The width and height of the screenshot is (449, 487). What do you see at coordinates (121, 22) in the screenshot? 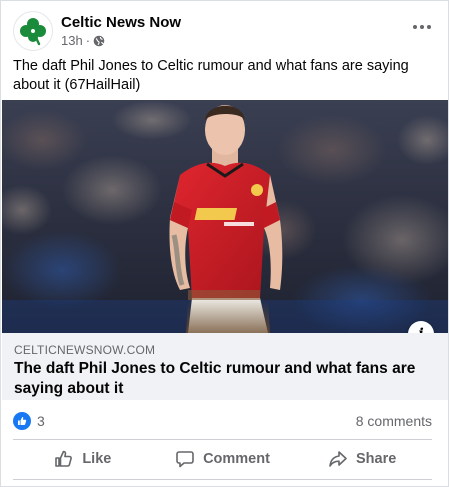
I see `page-name: Celtic News Now` at bounding box center [121, 22].